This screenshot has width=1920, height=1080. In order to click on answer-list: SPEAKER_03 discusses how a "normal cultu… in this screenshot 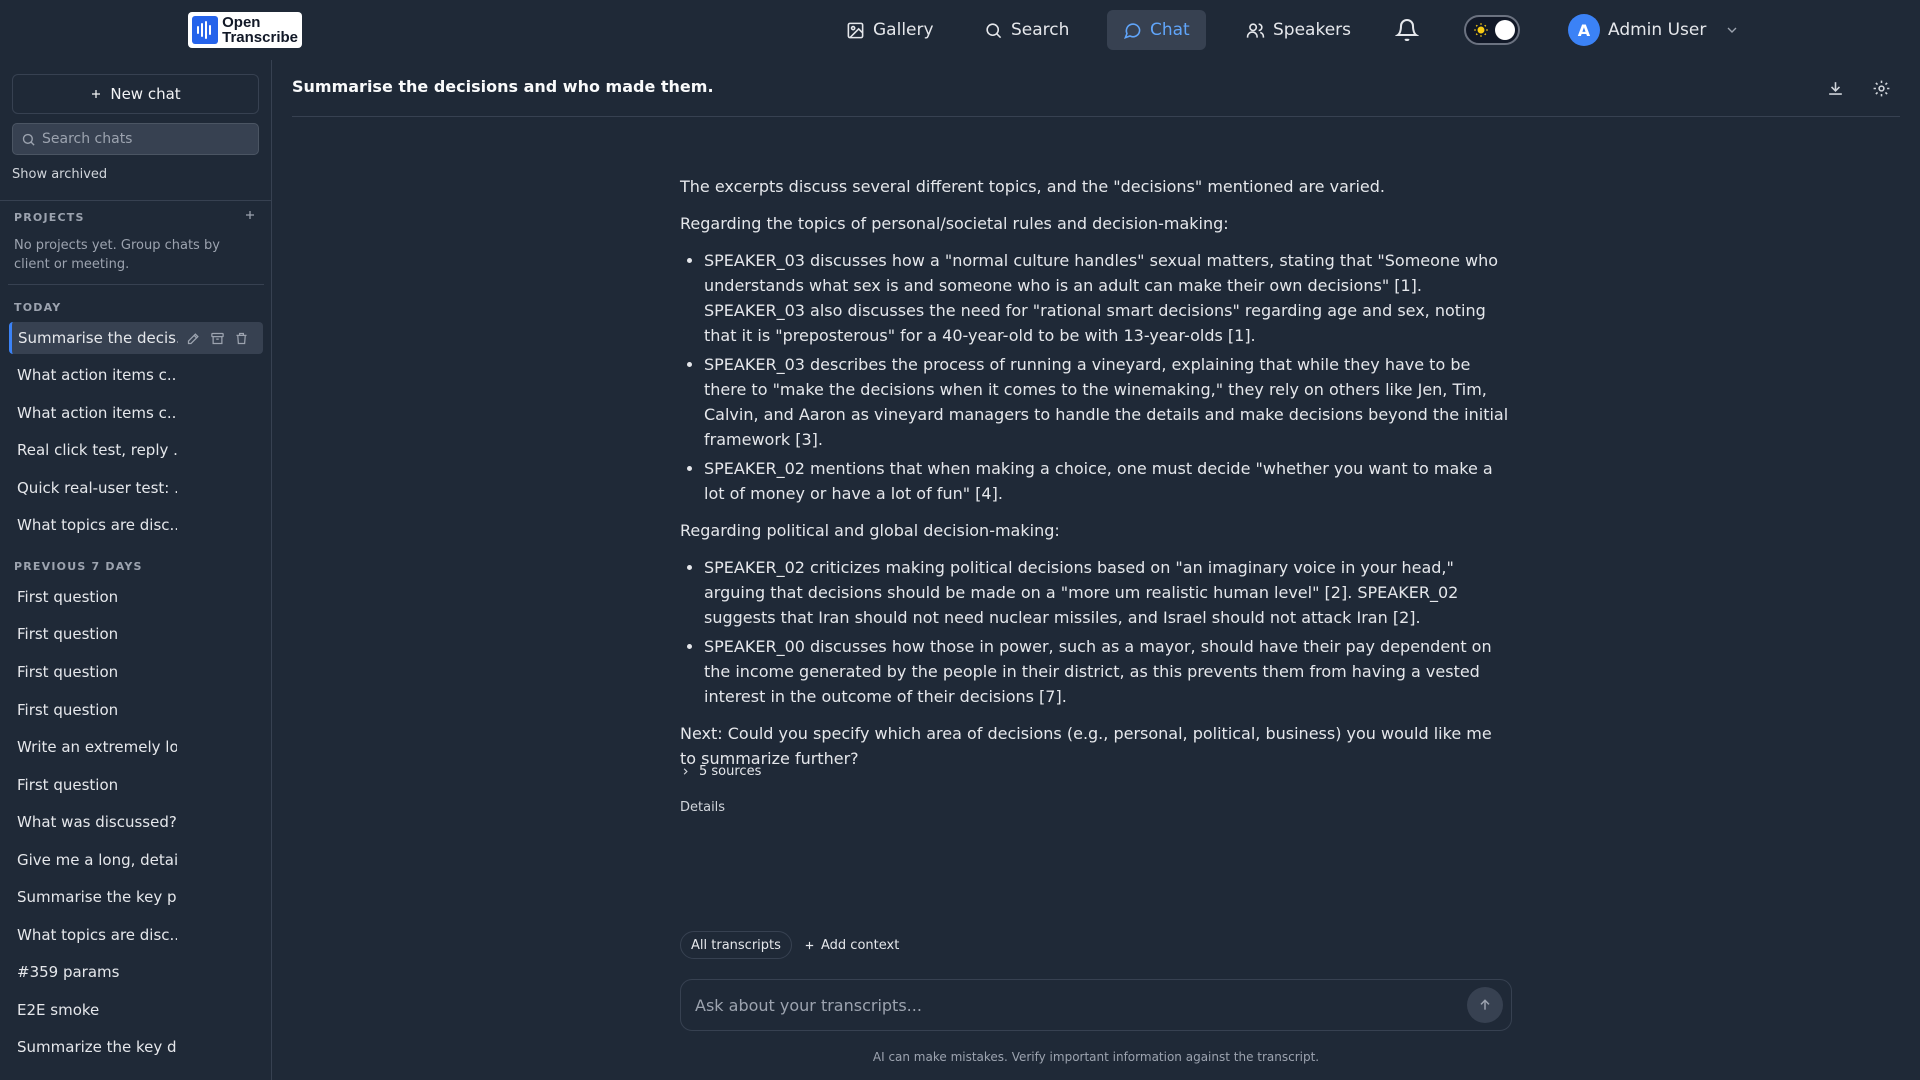, I will do `click(1095, 377)`.